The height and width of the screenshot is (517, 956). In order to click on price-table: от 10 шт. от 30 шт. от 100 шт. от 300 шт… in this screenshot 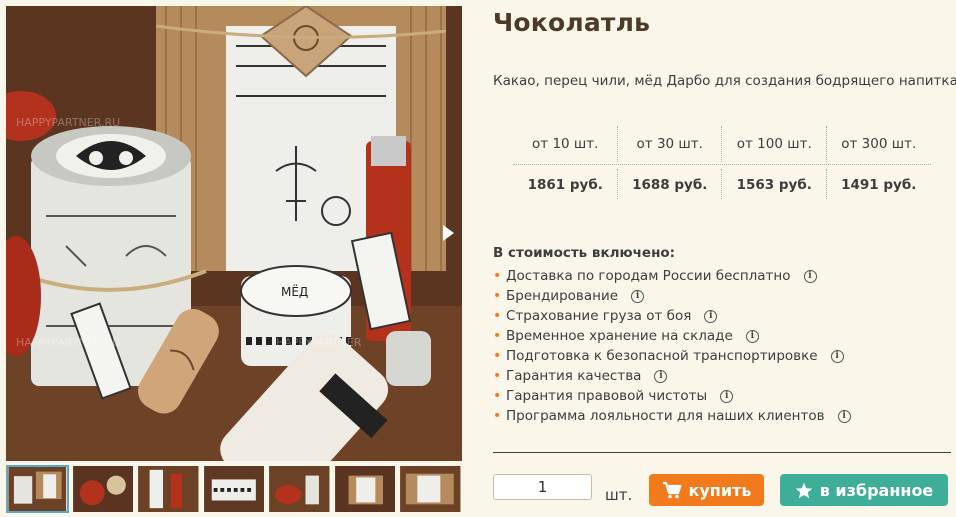, I will do `click(722, 164)`.